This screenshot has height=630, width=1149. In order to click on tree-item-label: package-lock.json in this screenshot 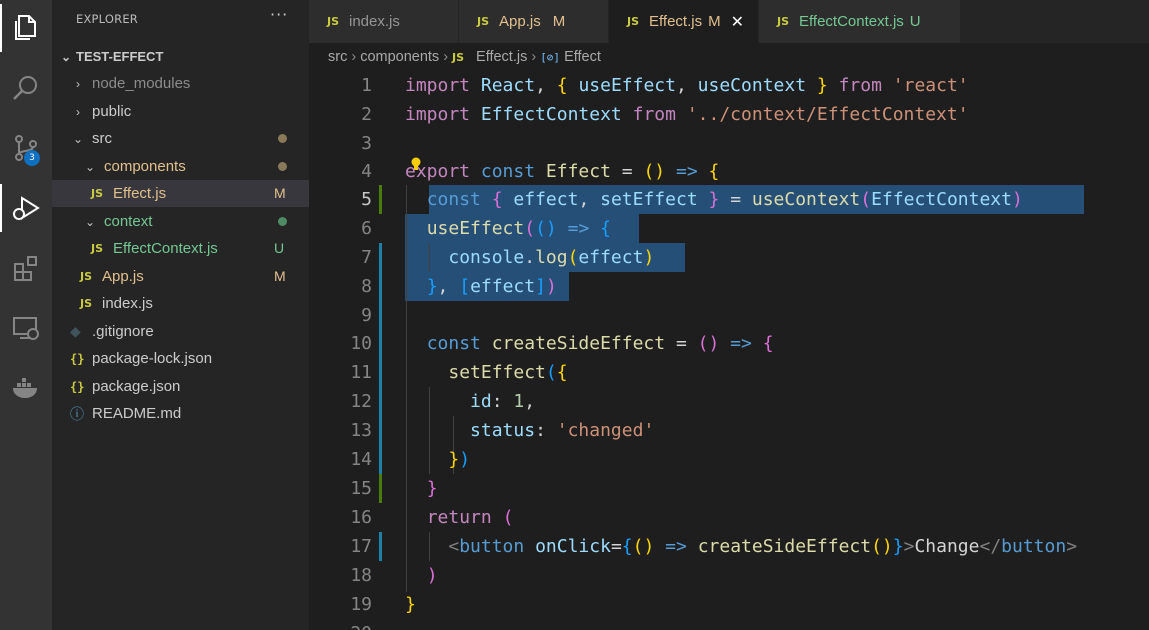, I will do `click(152, 358)`.